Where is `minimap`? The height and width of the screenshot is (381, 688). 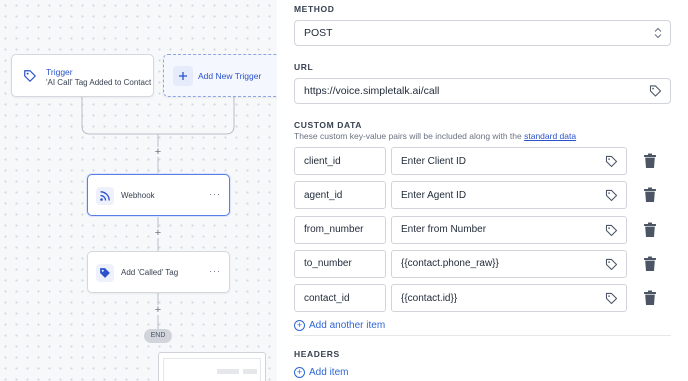 minimap is located at coordinates (212, 366).